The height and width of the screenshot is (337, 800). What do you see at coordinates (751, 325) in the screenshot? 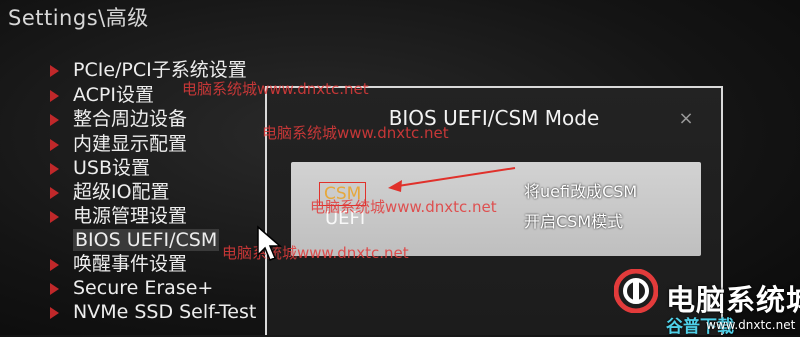
I see `brand-url: www.dnxtc.net` at bounding box center [751, 325].